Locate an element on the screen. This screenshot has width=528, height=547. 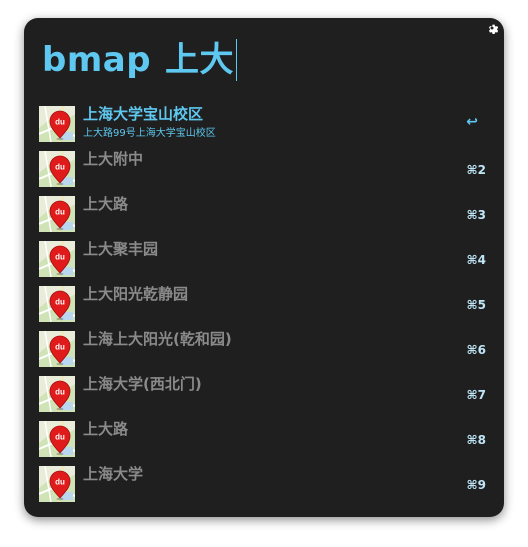
result-title: 上海大学(西北门) is located at coordinates (142, 384).